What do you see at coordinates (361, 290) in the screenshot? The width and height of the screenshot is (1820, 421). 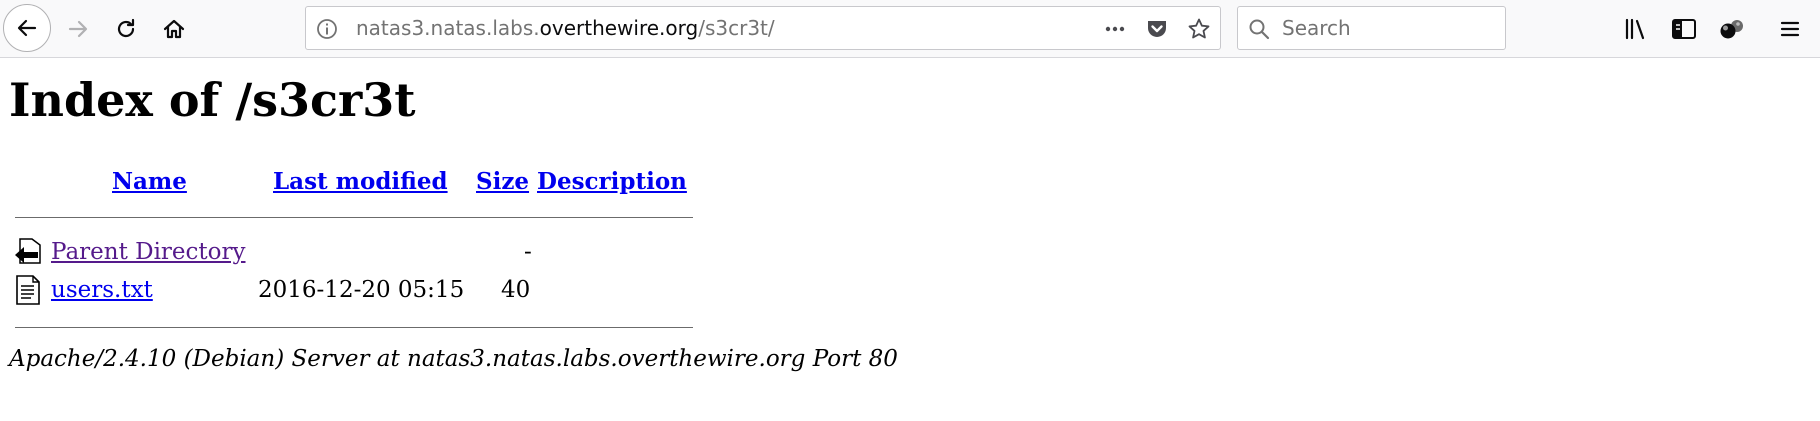 I see `entry-last-modified: 2016-12-20 05:15` at bounding box center [361, 290].